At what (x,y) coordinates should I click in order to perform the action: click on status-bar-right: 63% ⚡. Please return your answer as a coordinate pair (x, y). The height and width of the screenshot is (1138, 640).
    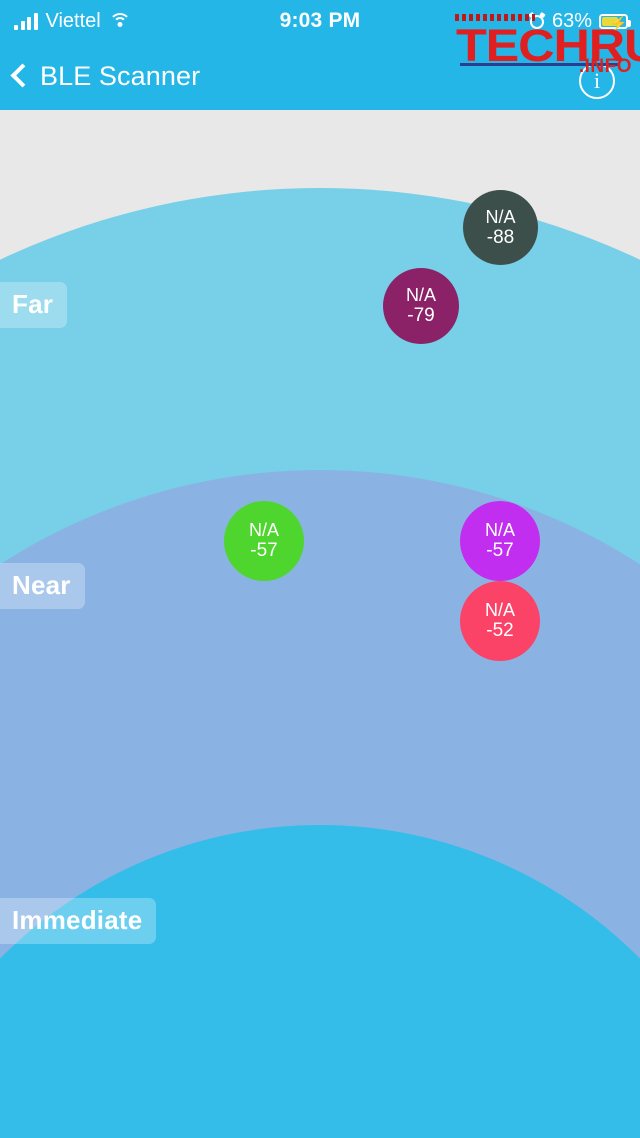
    Looking at the image, I should click on (579, 21).